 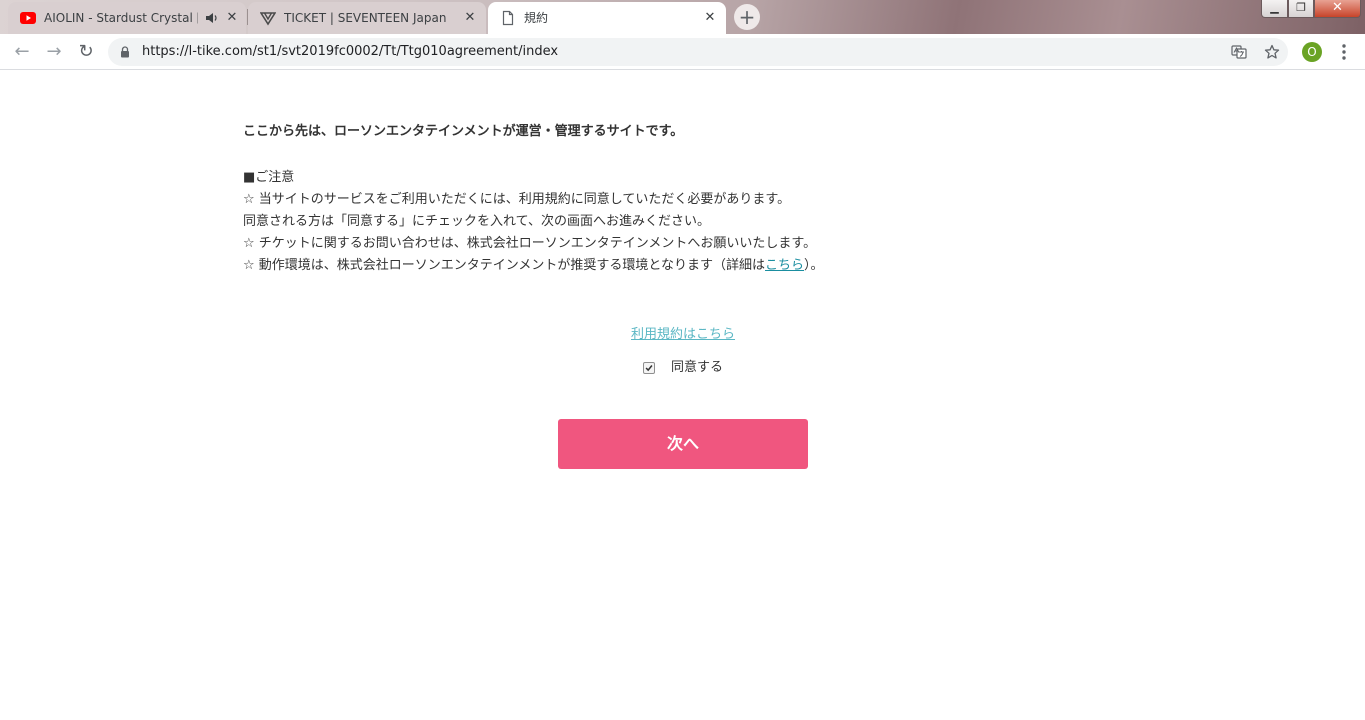 I want to click on notice-text: ）。, so click(x=814, y=265).